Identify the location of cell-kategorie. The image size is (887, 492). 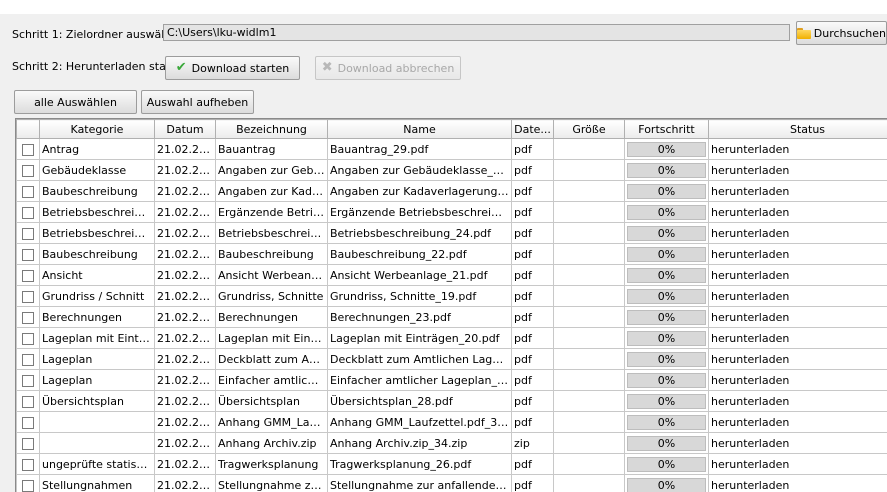
(97, 422).